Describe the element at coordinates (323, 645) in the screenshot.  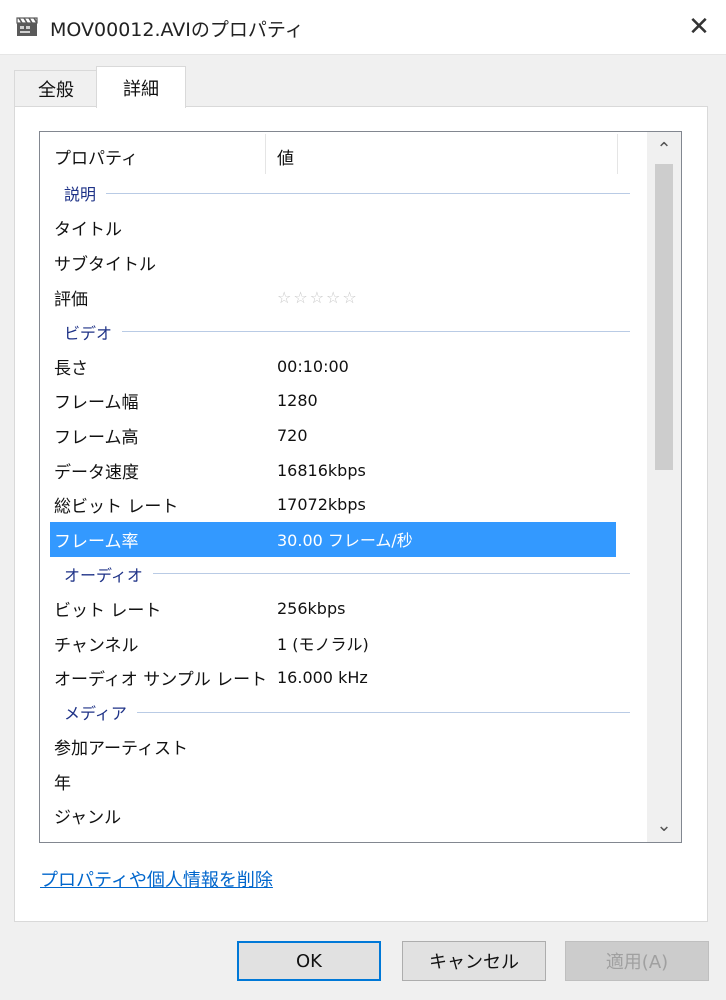
I see `property-value: 1 (モノラル)` at that location.